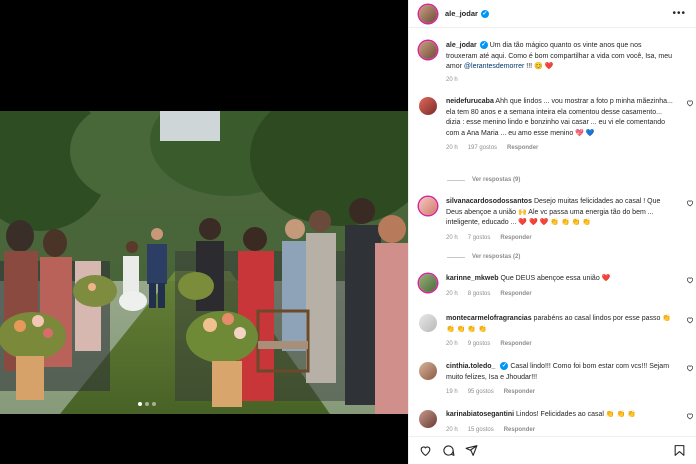 This screenshot has height=464, width=696. I want to click on comment-likes: 8 gostos, so click(479, 294).